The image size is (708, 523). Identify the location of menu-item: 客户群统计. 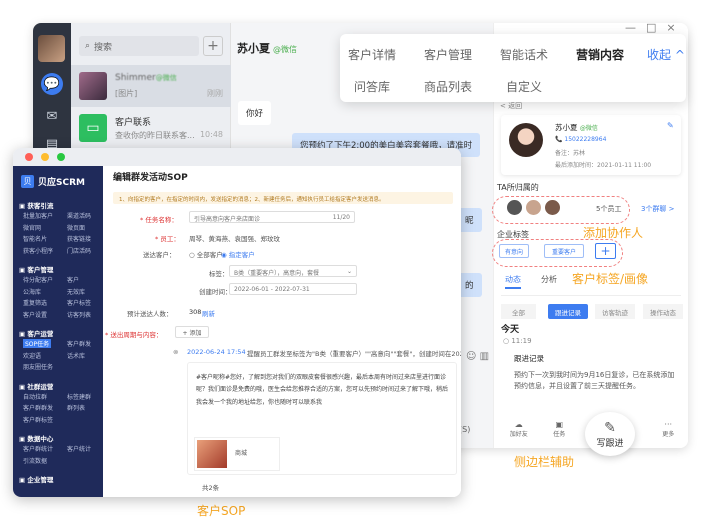
(38, 448).